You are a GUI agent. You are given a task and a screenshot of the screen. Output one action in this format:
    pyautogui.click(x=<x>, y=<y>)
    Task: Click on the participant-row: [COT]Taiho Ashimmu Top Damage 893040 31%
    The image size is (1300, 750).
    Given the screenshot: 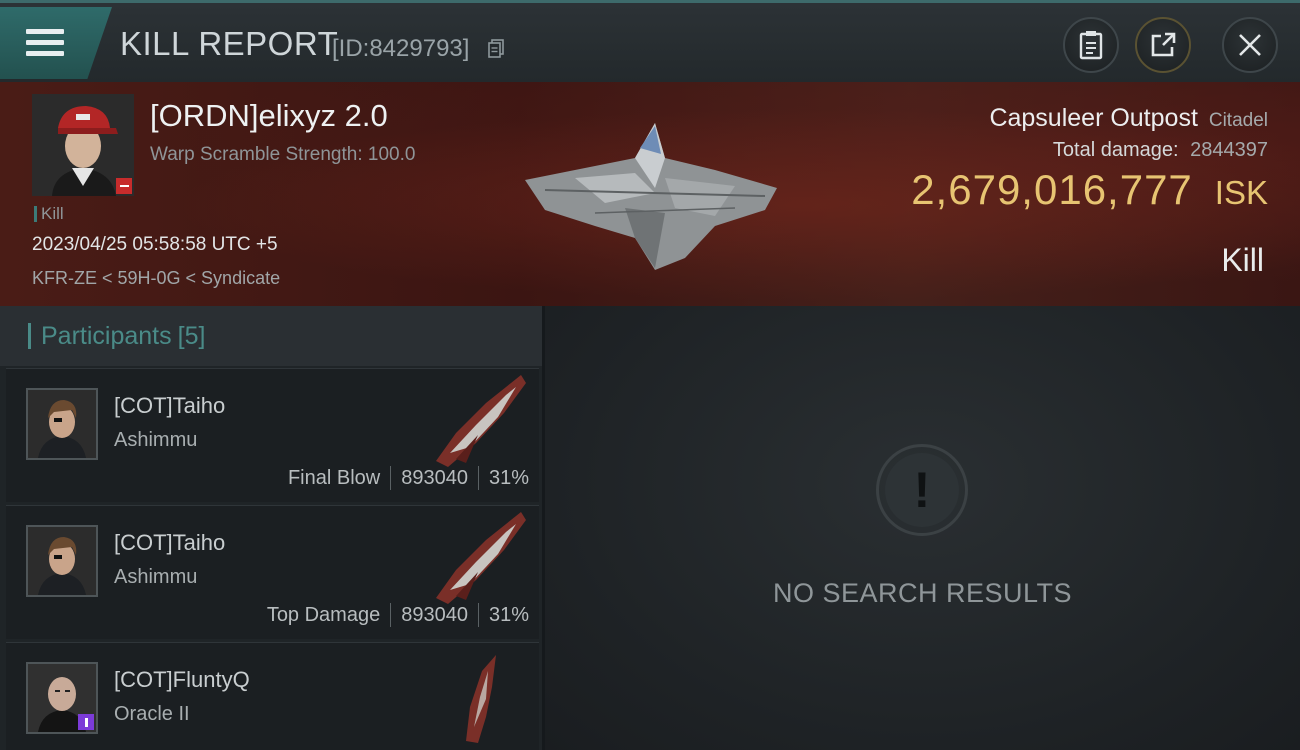 What is the action you would take?
    pyautogui.click(x=272, y=572)
    